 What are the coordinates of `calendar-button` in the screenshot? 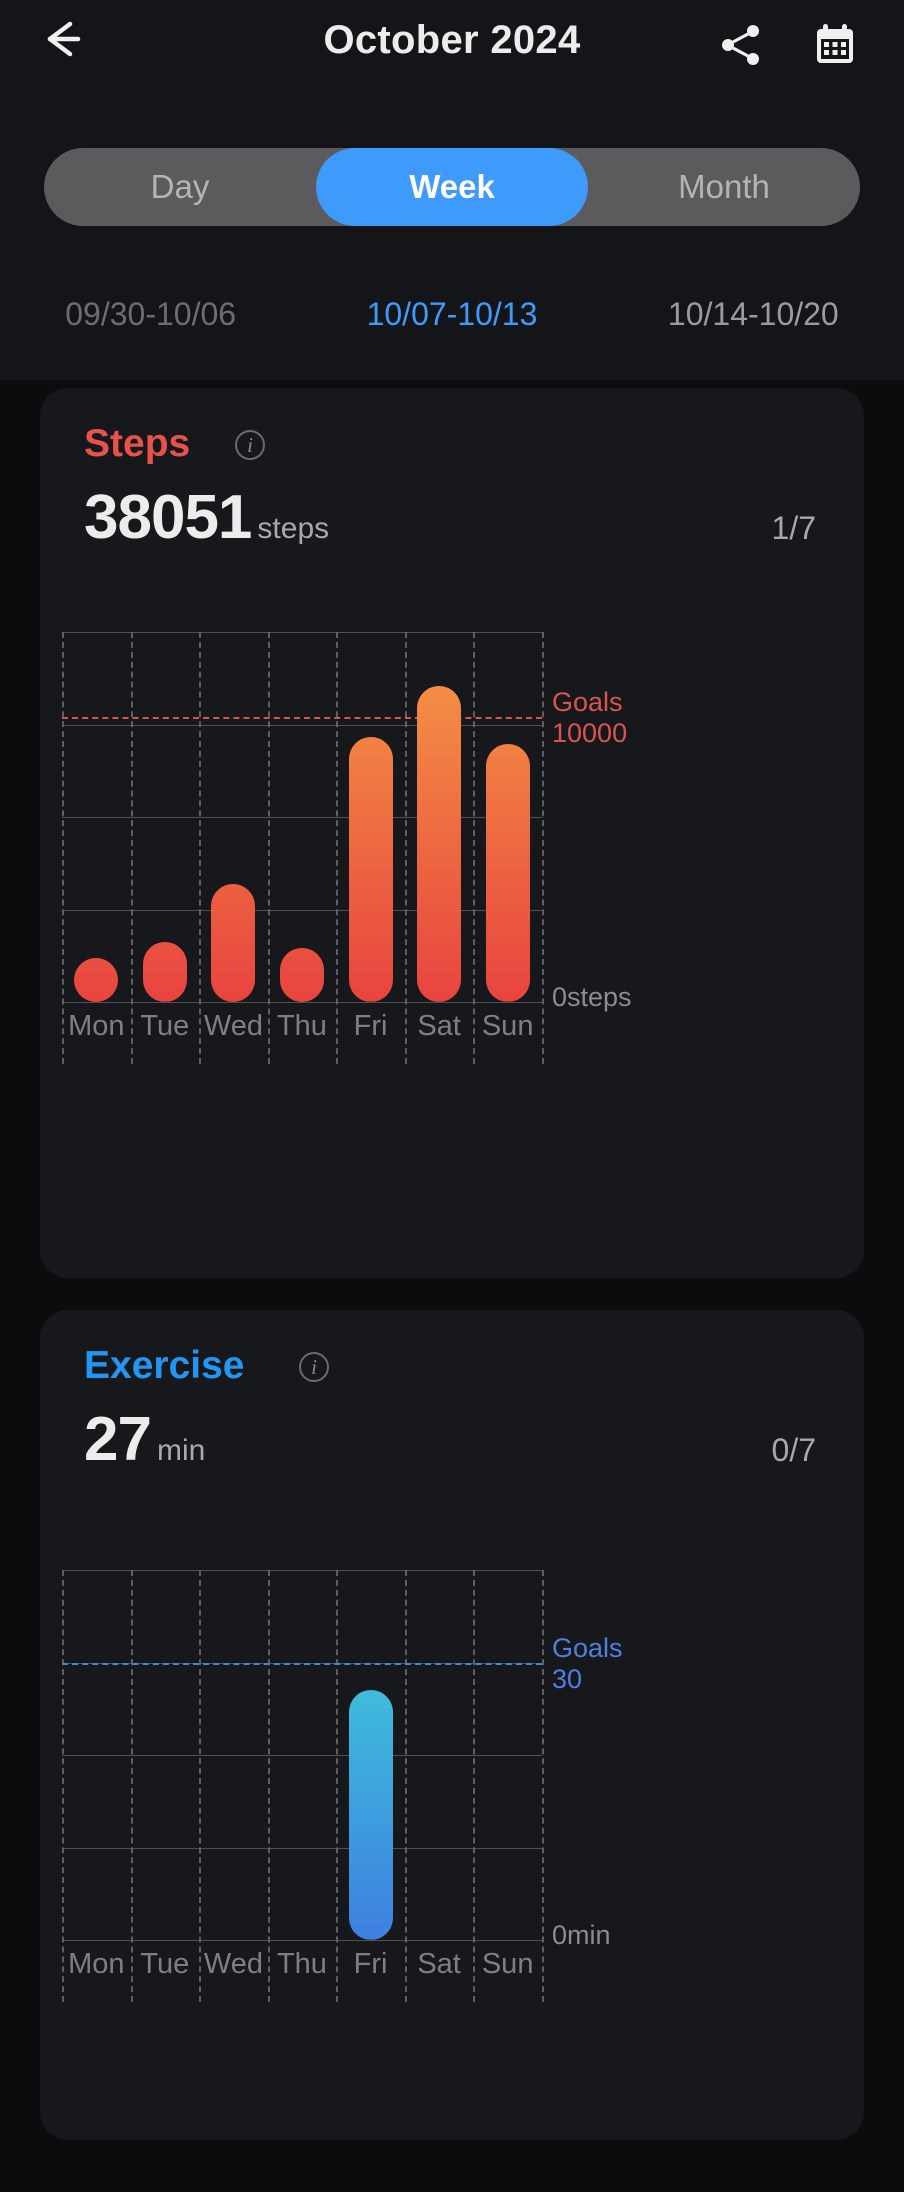 It's located at (835, 45).